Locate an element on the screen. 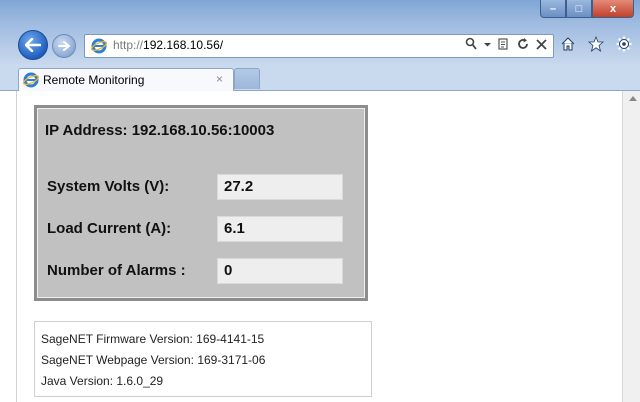  minimize-button: – is located at coordinates (553, 9).